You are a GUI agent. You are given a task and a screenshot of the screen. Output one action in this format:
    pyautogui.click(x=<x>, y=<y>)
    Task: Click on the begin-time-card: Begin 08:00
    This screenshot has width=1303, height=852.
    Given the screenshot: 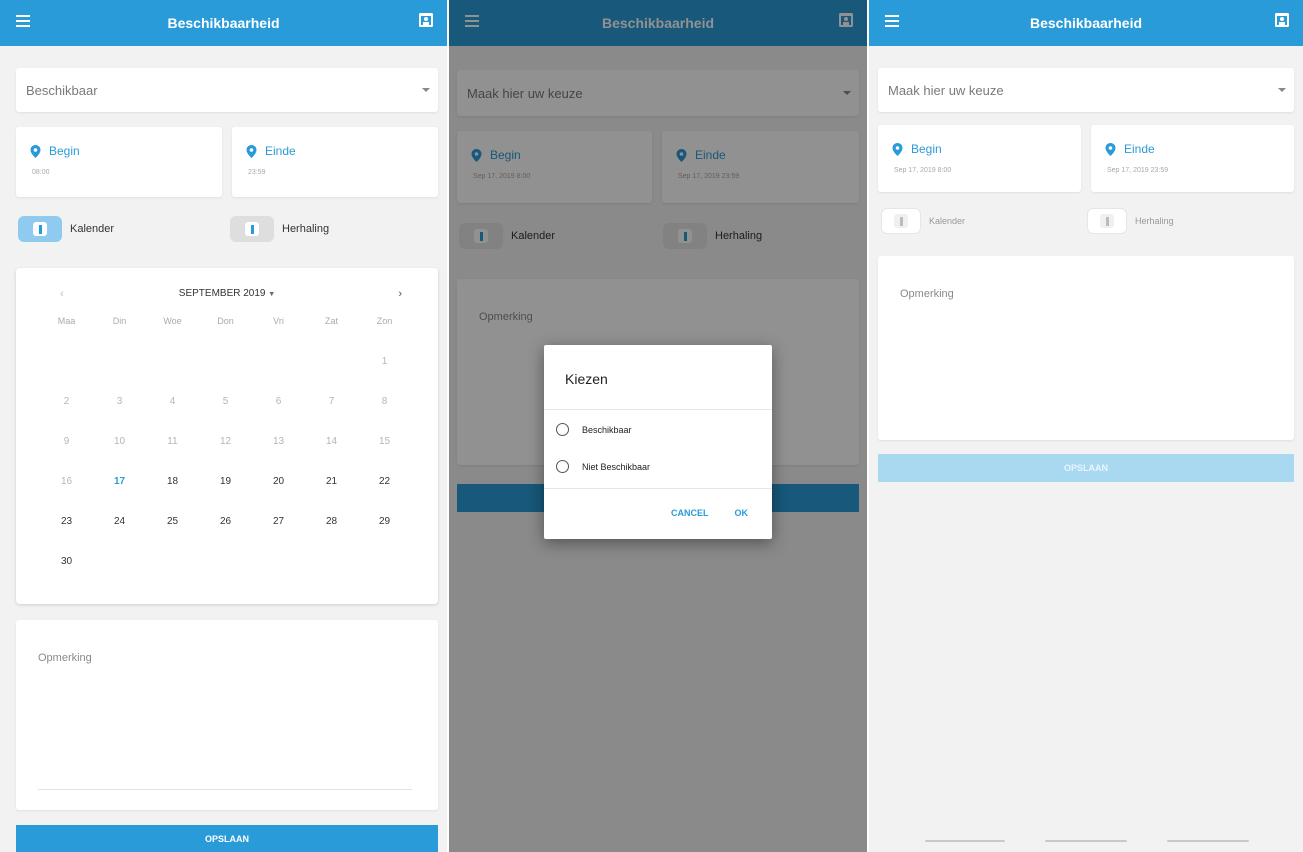 What is the action you would take?
    pyautogui.click(x=119, y=162)
    